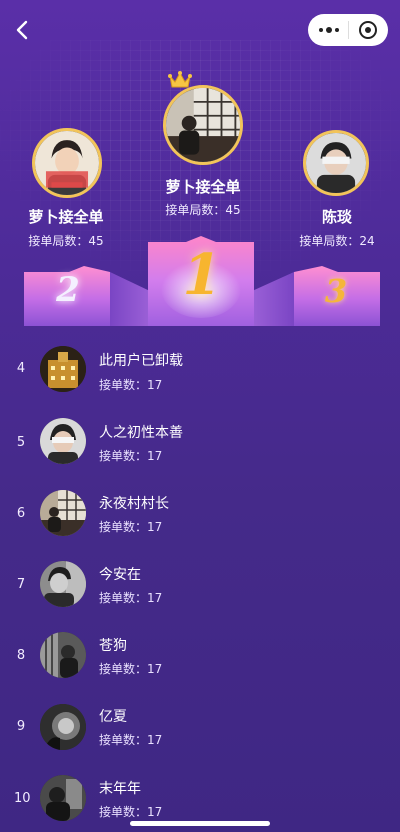 The height and width of the screenshot is (832, 400). What do you see at coordinates (200, 514) in the screenshot?
I see `list-item: 6 永夜村村长 接单数：17` at bounding box center [200, 514].